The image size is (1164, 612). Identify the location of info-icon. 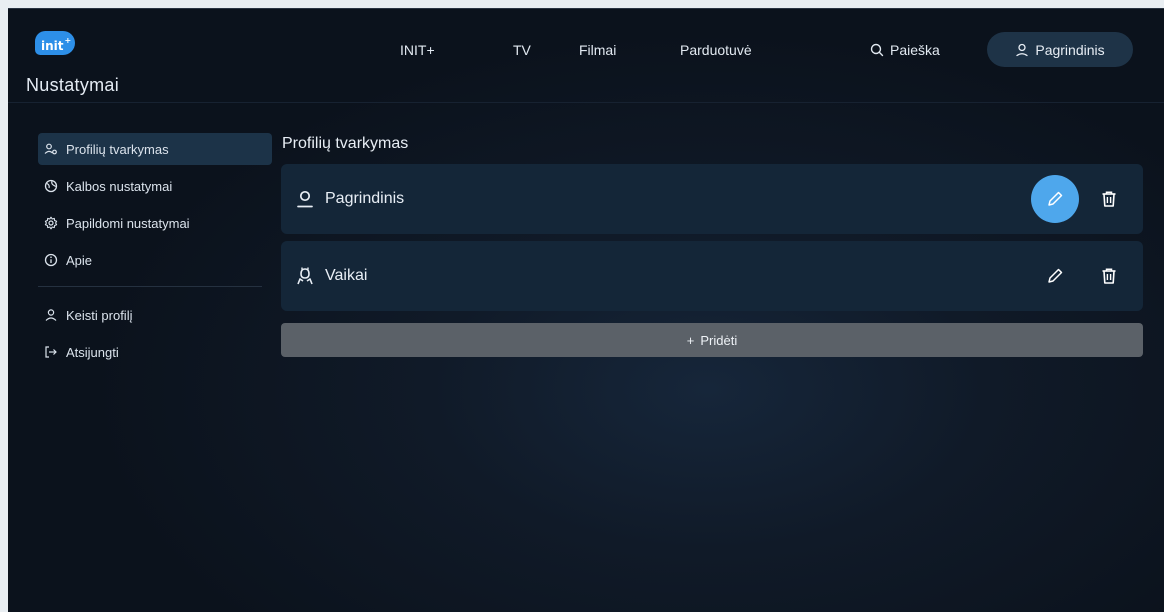
(51, 260).